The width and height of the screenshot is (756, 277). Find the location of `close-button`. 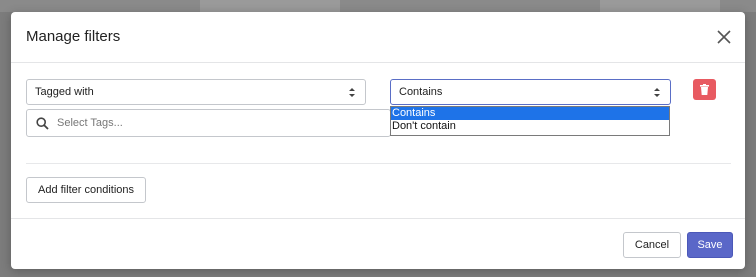

close-button is located at coordinates (724, 37).